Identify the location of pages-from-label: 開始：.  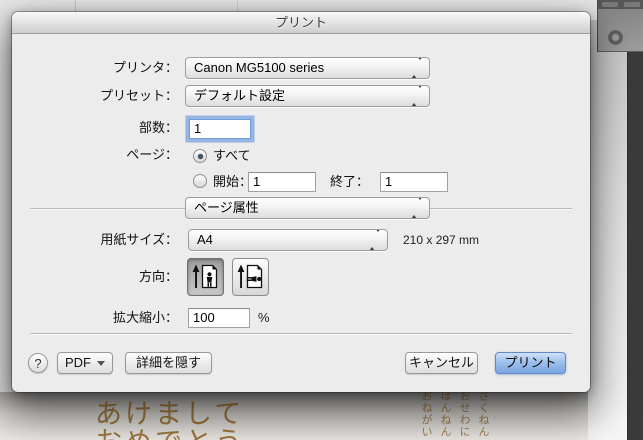
(232, 182).